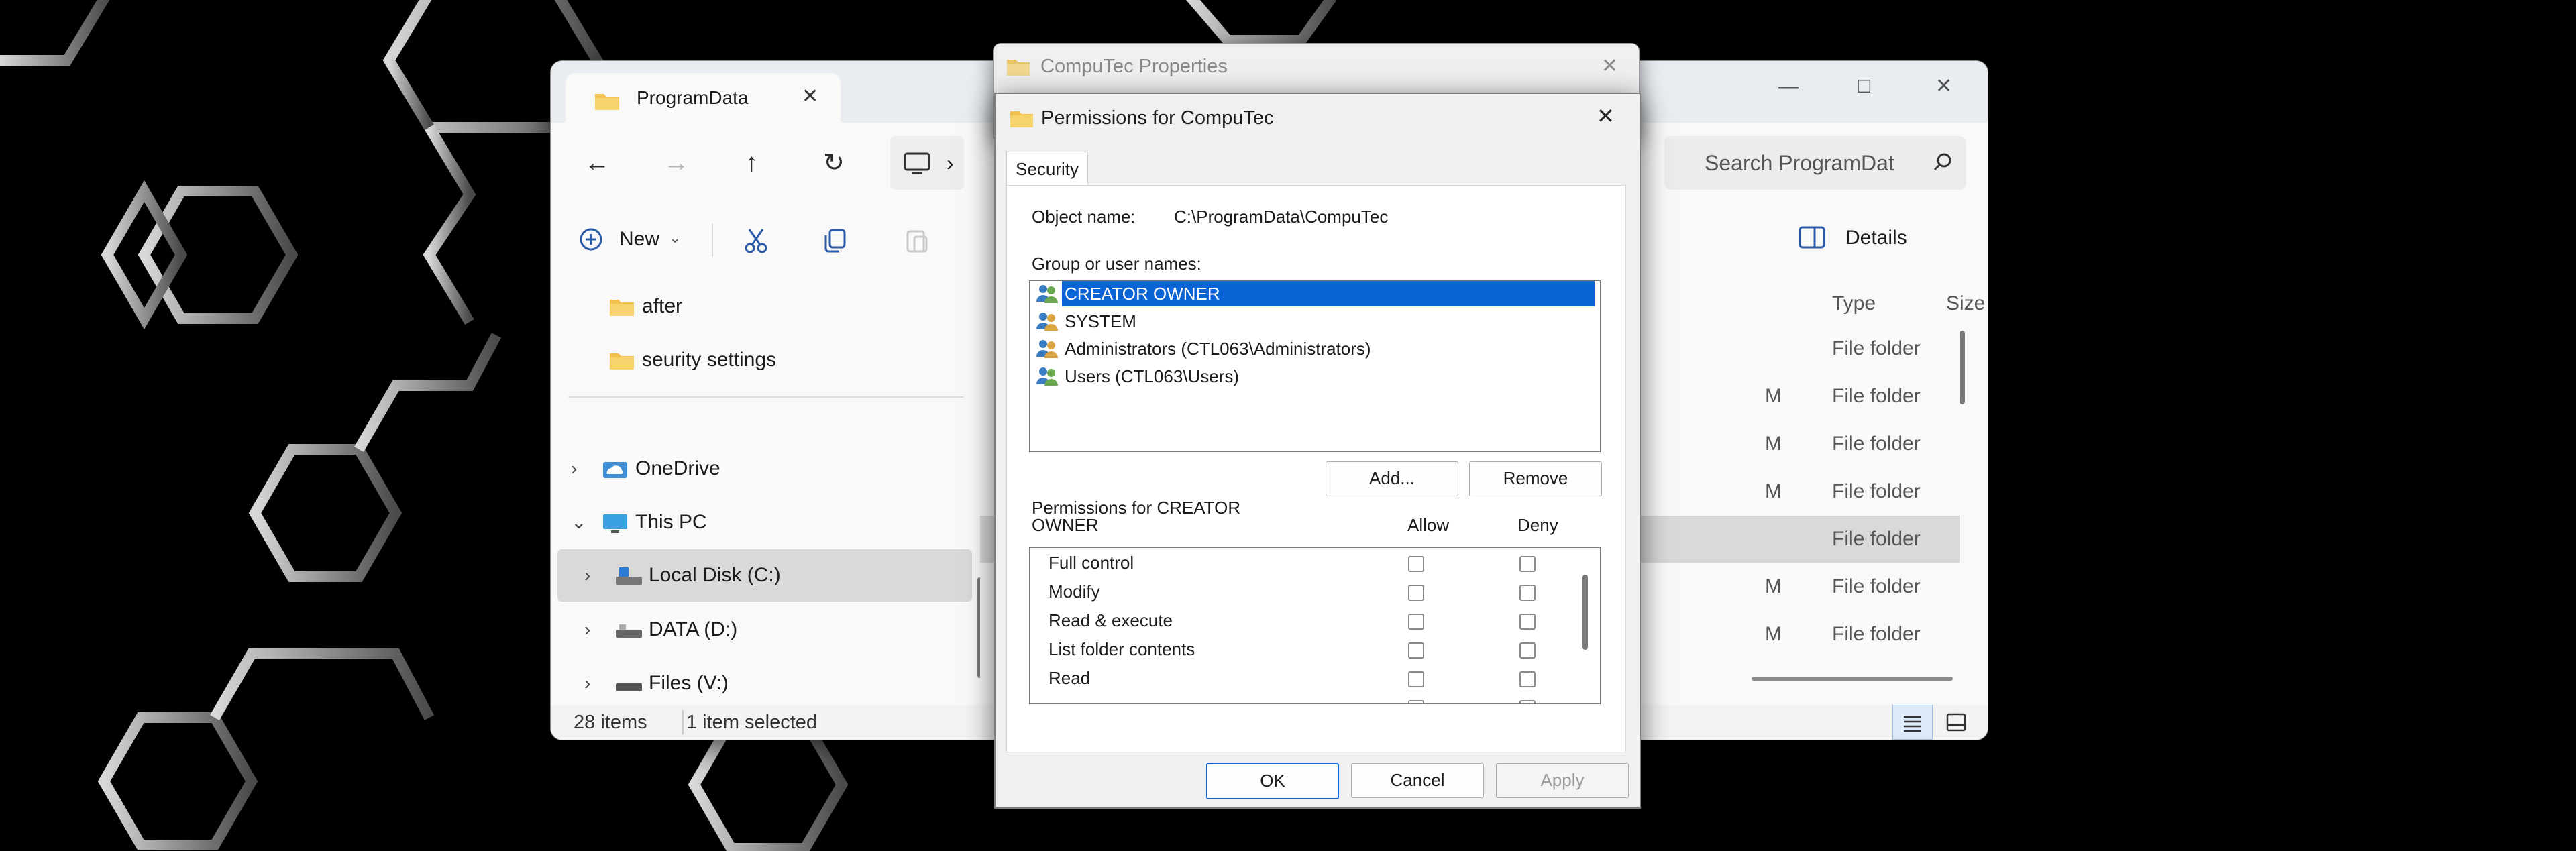 This screenshot has height=851, width=2576. Describe the element at coordinates (834, 163) in the screenshot. I see `refresh-icon: ↻` at that location.